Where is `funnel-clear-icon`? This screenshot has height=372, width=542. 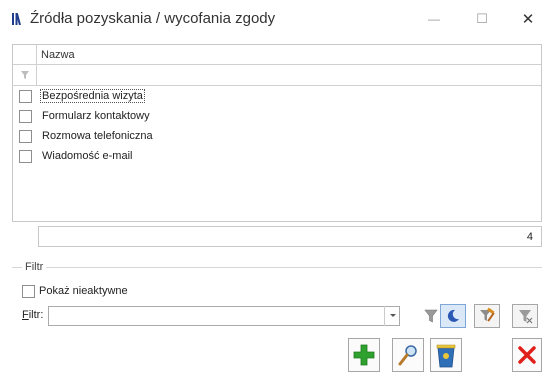 funnel-clear-icon is located at coordinates (526, 317).